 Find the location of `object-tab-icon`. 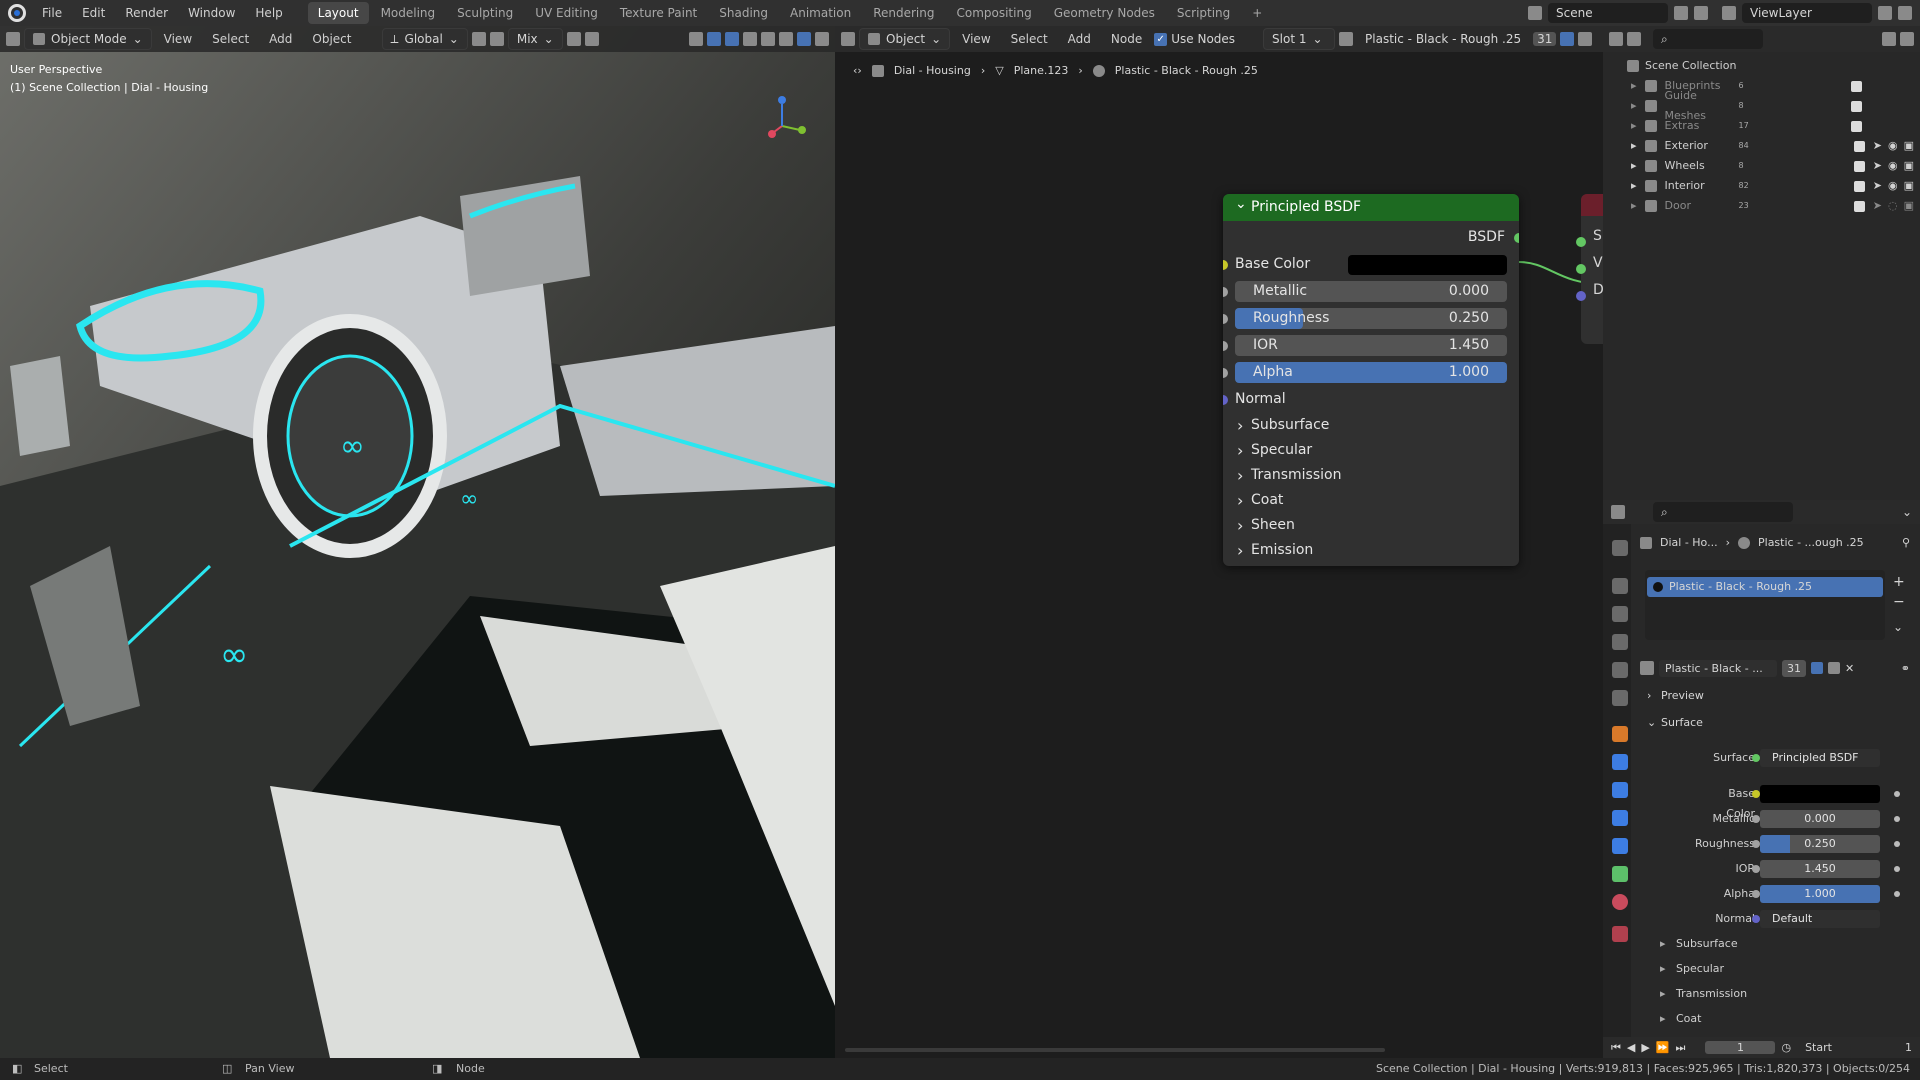

object-tab-icon is located at coordinates (1620, 734).